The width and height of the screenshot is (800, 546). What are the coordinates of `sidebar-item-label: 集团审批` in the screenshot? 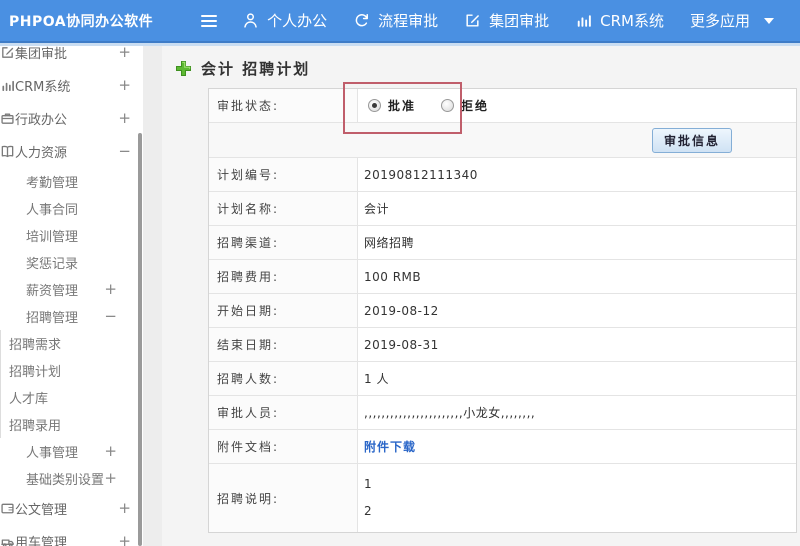 It's located at (41, 54).